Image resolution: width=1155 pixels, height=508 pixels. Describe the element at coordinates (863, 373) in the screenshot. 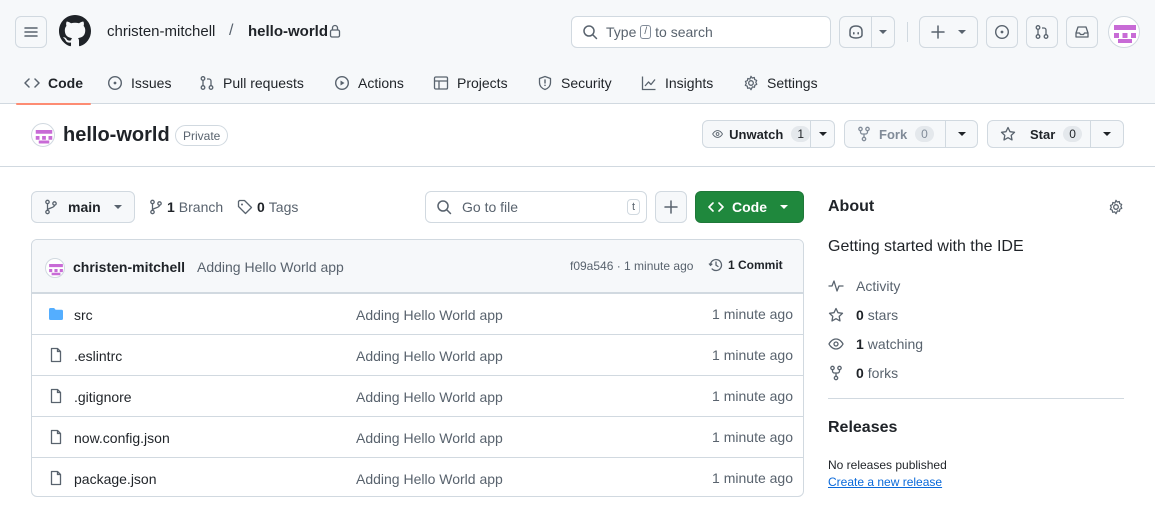

I see `forks-link: 0 forks` at that location.